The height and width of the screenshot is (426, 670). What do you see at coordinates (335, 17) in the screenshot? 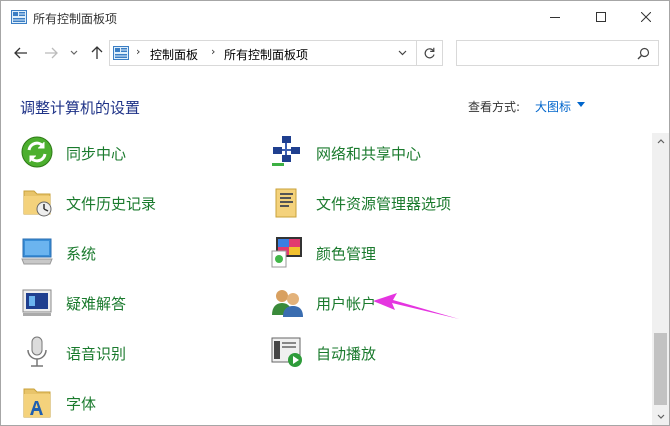
I see `title-bar: 所有控制面板项` at bounding box center [335, 17].